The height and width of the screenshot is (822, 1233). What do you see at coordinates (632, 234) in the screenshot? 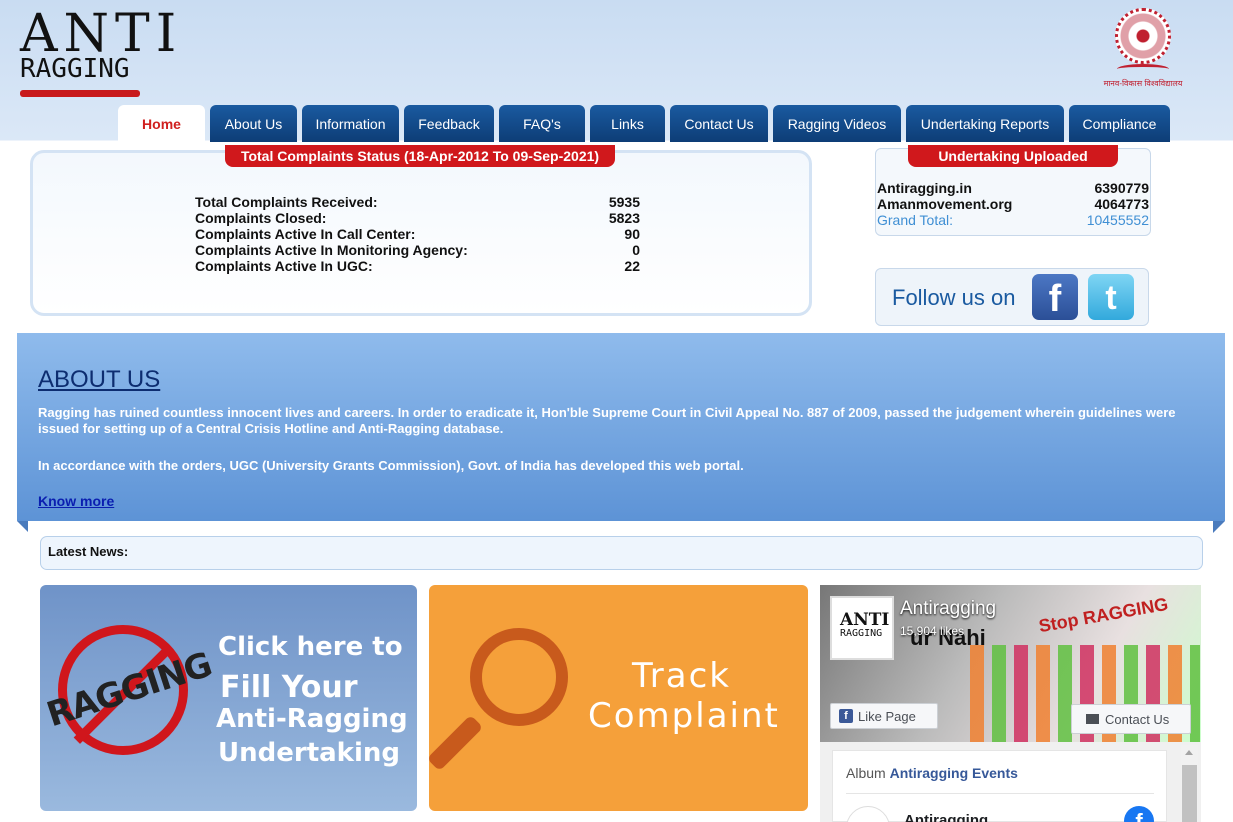
I see `stat-value: 90` at bounding box center [632, 234].